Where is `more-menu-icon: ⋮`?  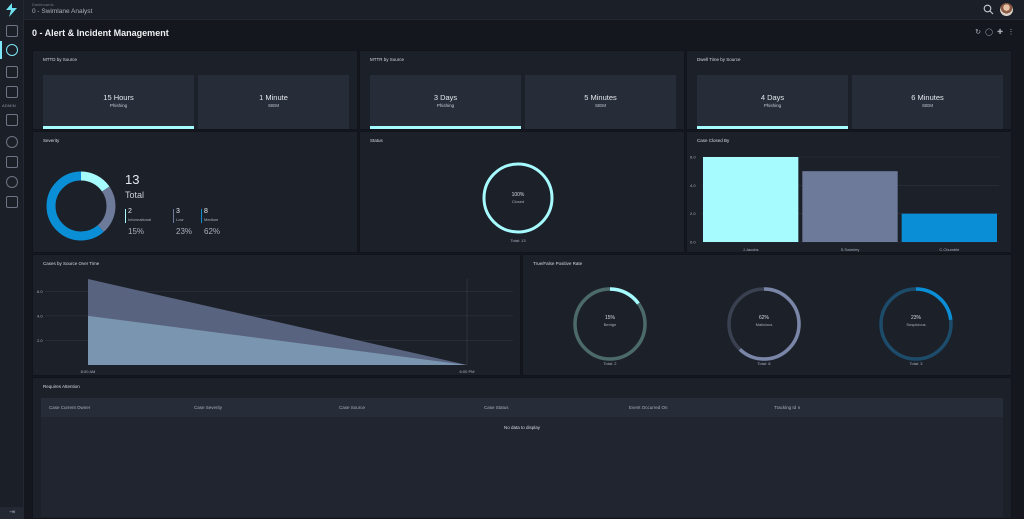
more-menu-icon: ⋮ is located at coordinates (1011, 33).